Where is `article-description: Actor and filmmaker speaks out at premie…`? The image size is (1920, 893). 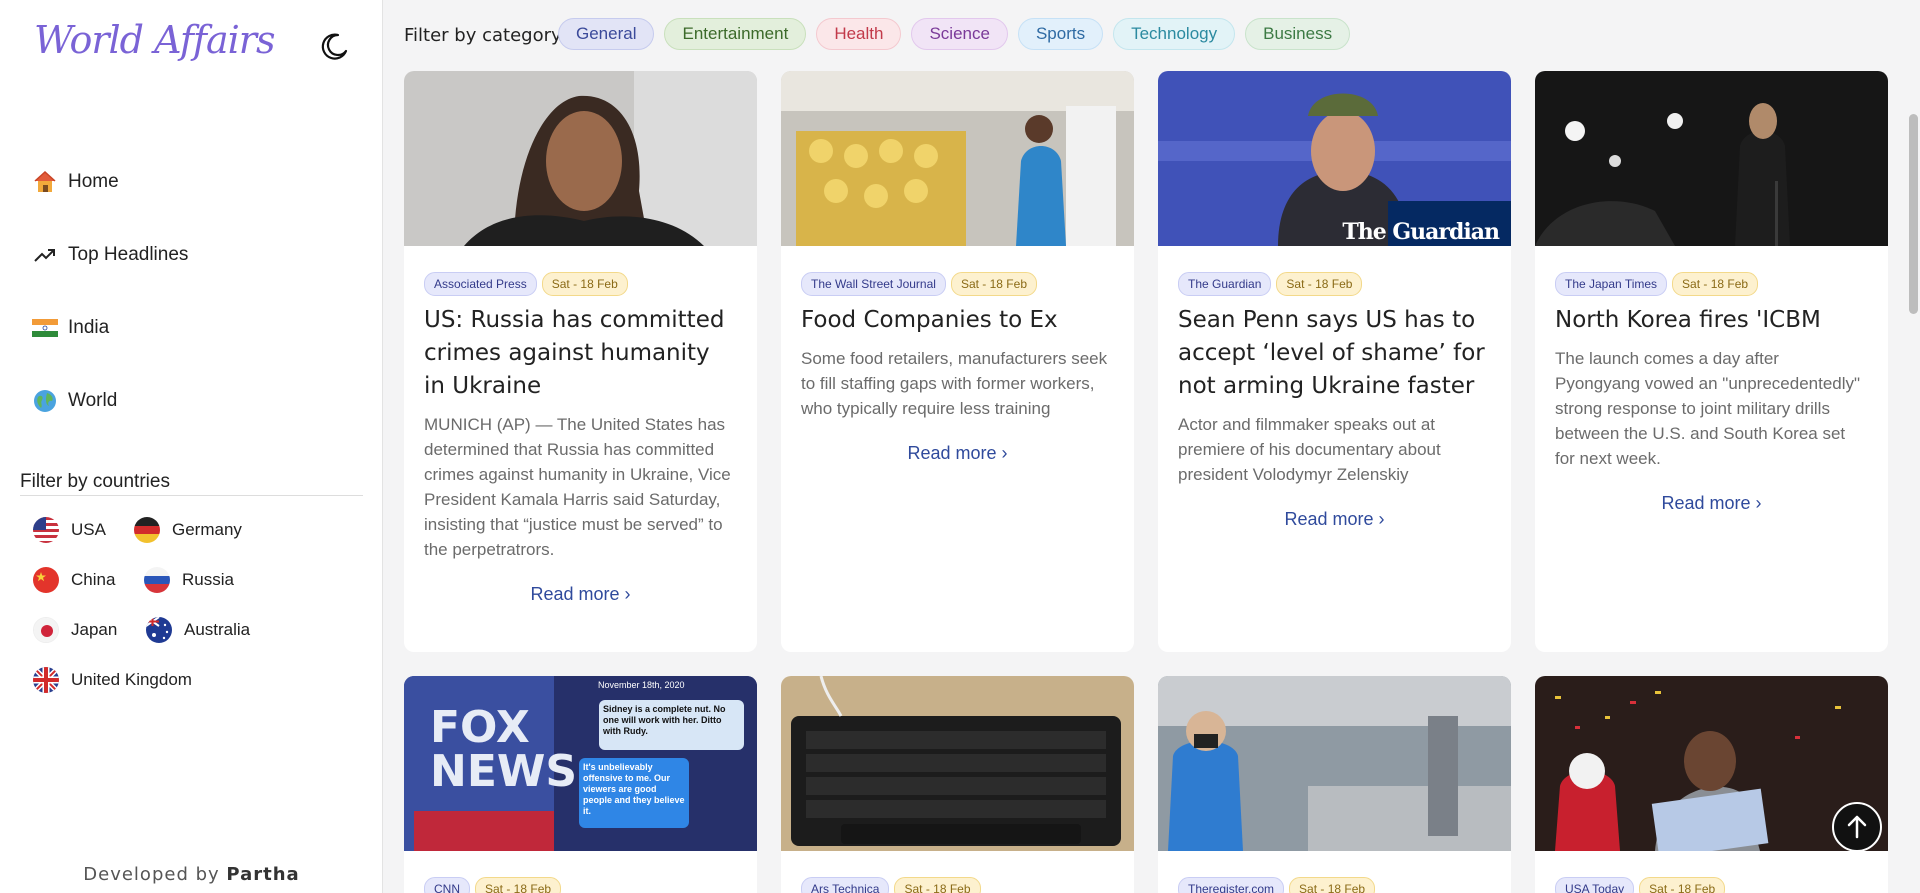
article-description: Actor and filmmaker speaks out at premie… is located at coordinates (1309, 449).